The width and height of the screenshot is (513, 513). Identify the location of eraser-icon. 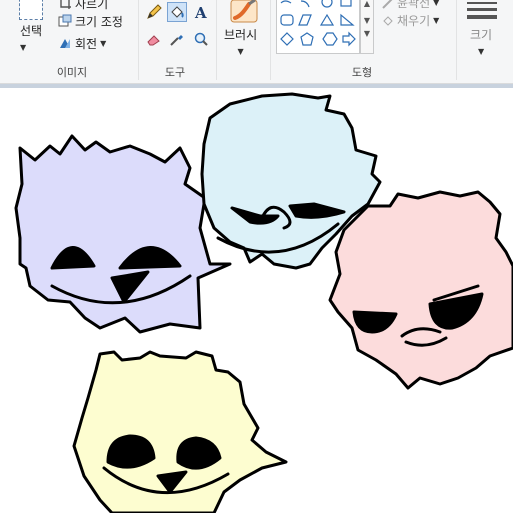
(153, 40).